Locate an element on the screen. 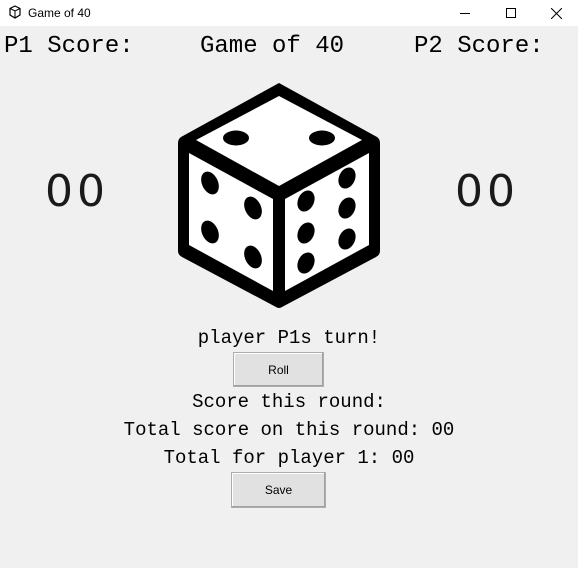 This screenshot has height=568, width=578. maximize-button is located at coordinates (511, 13).